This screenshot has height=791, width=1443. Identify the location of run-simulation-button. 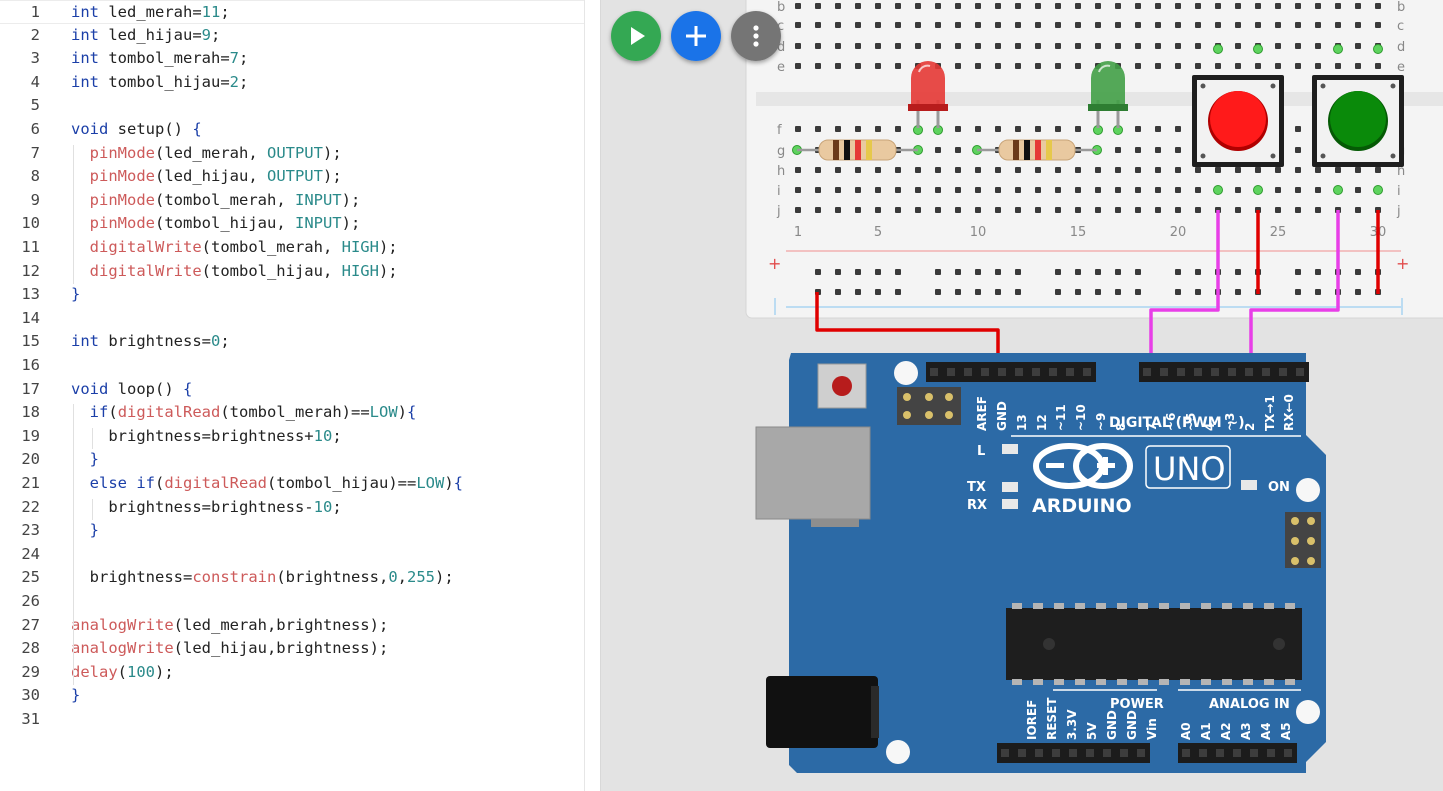
(636, 36).